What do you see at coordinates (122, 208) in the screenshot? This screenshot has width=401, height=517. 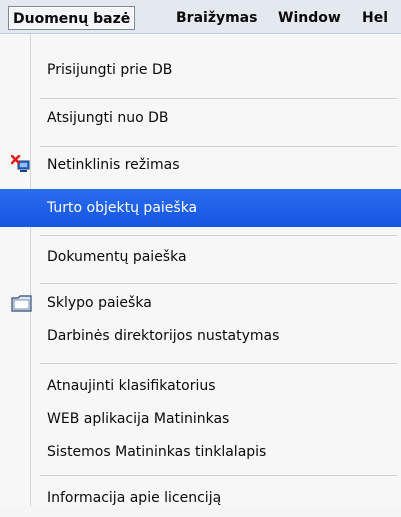 I see `menu-item-label: Turto objektų paieška` at bounding box center [122, 208].